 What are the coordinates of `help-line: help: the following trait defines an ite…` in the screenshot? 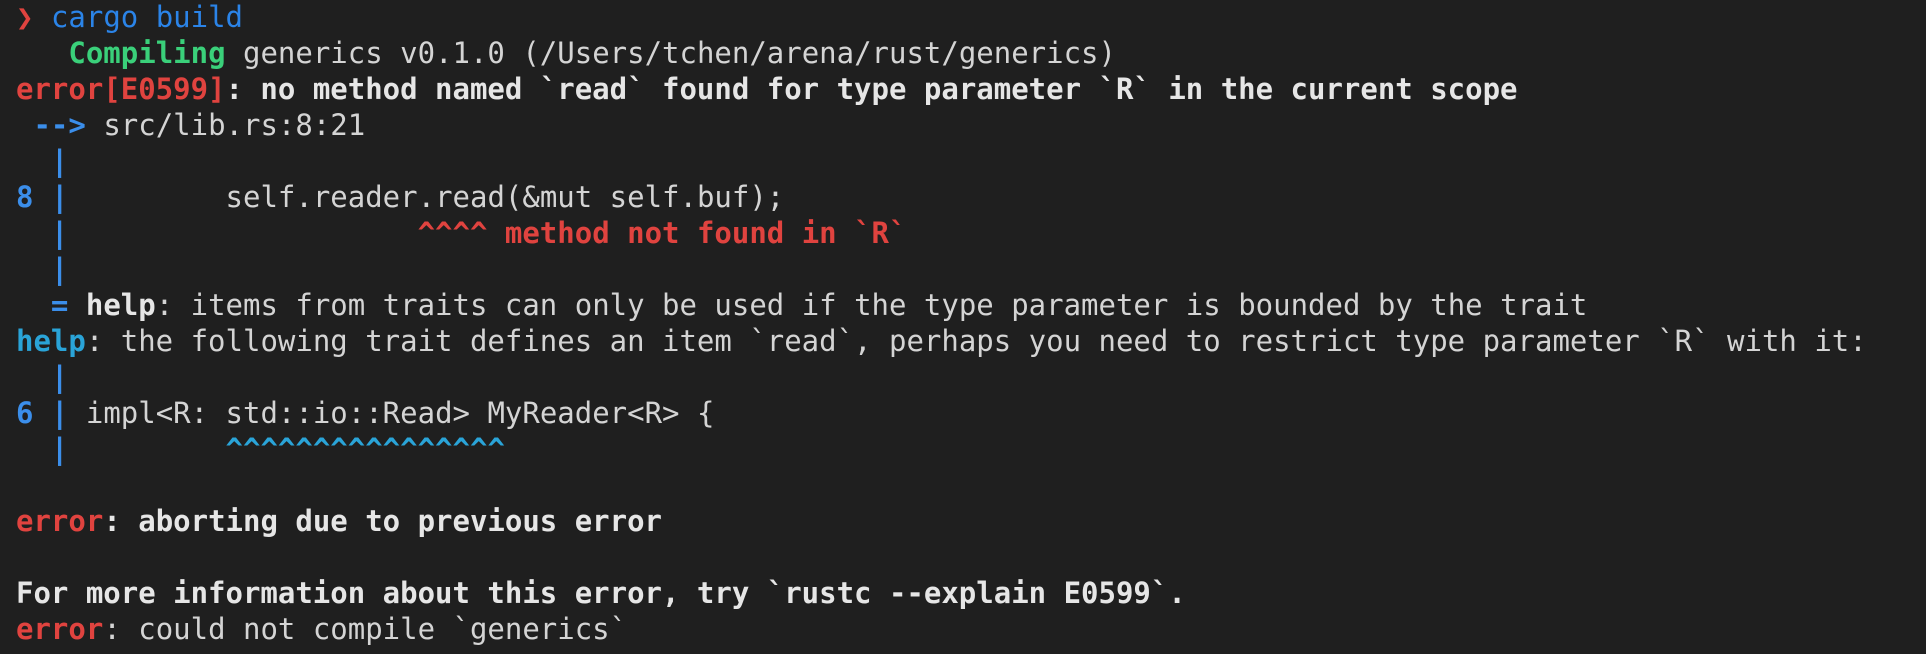 It's located at (971, 341).